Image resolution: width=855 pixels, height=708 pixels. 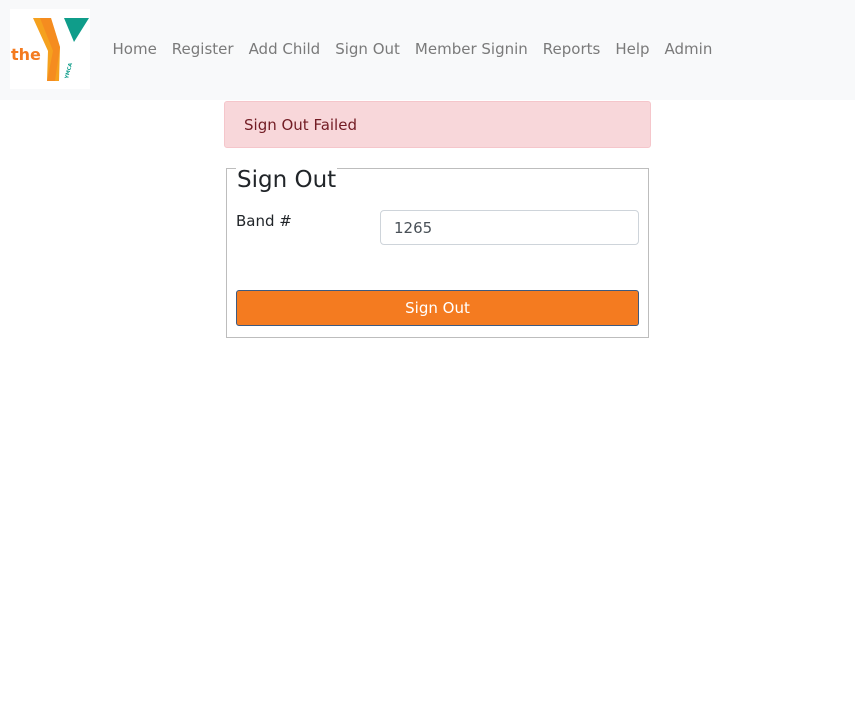 What do you see at coordinates (69, 71) in the screenshot?
I see `svg-text: YMCA` at bounding box center [69, 71].